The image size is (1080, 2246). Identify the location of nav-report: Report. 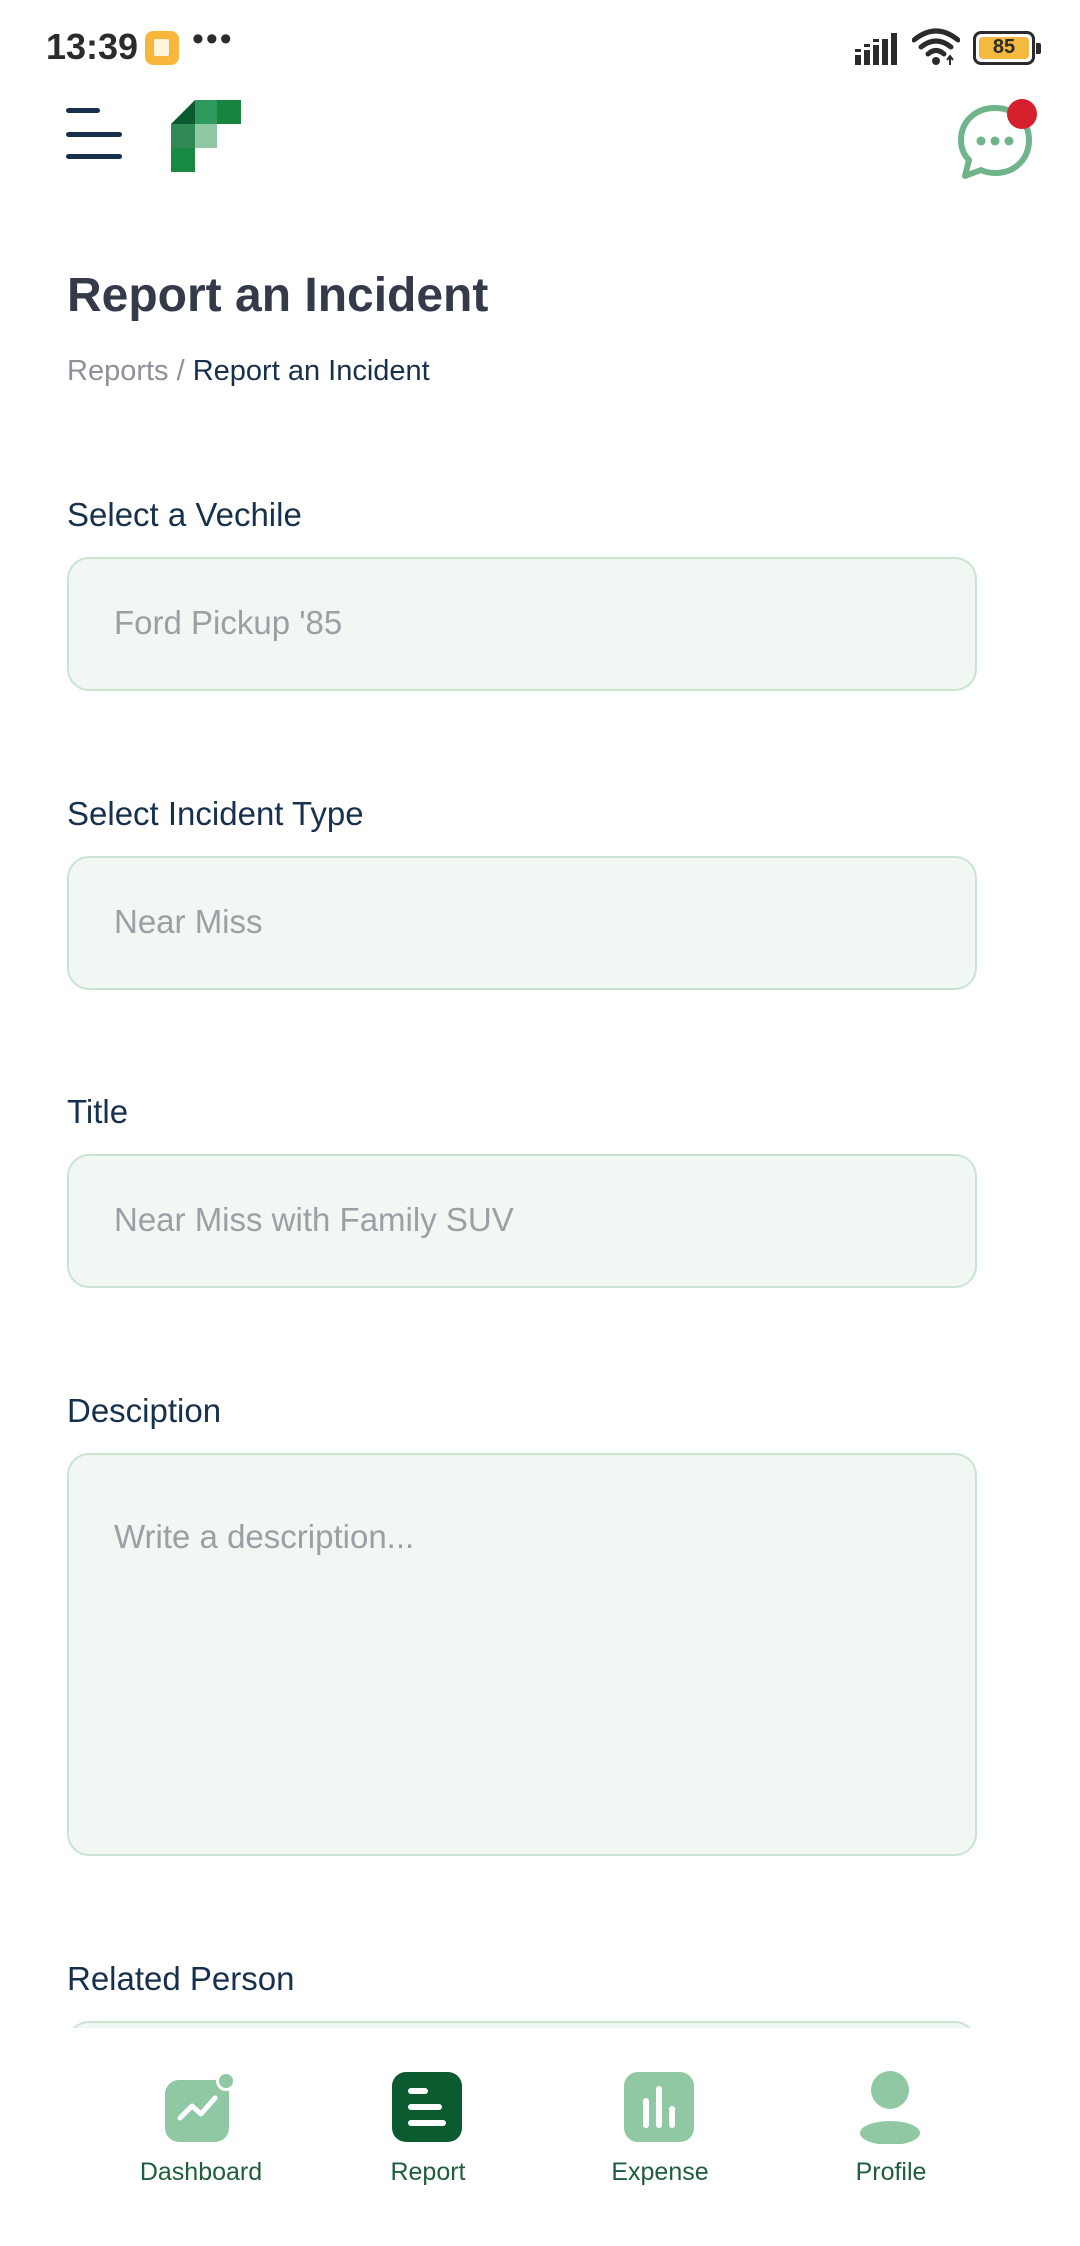
(428, 2123).